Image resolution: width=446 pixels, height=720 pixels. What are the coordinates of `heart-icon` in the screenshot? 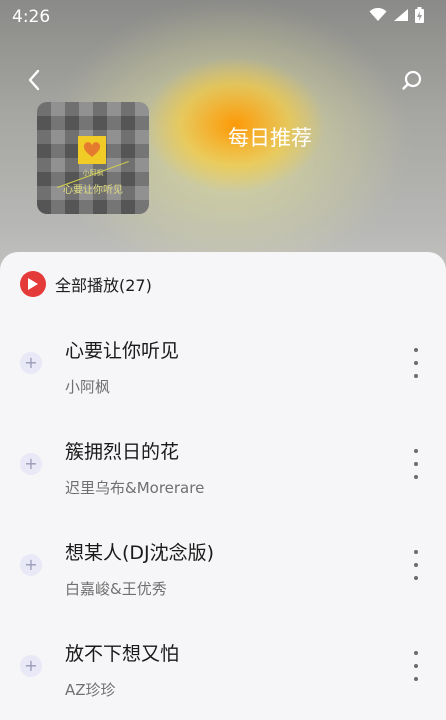 It's located at (92, 149).